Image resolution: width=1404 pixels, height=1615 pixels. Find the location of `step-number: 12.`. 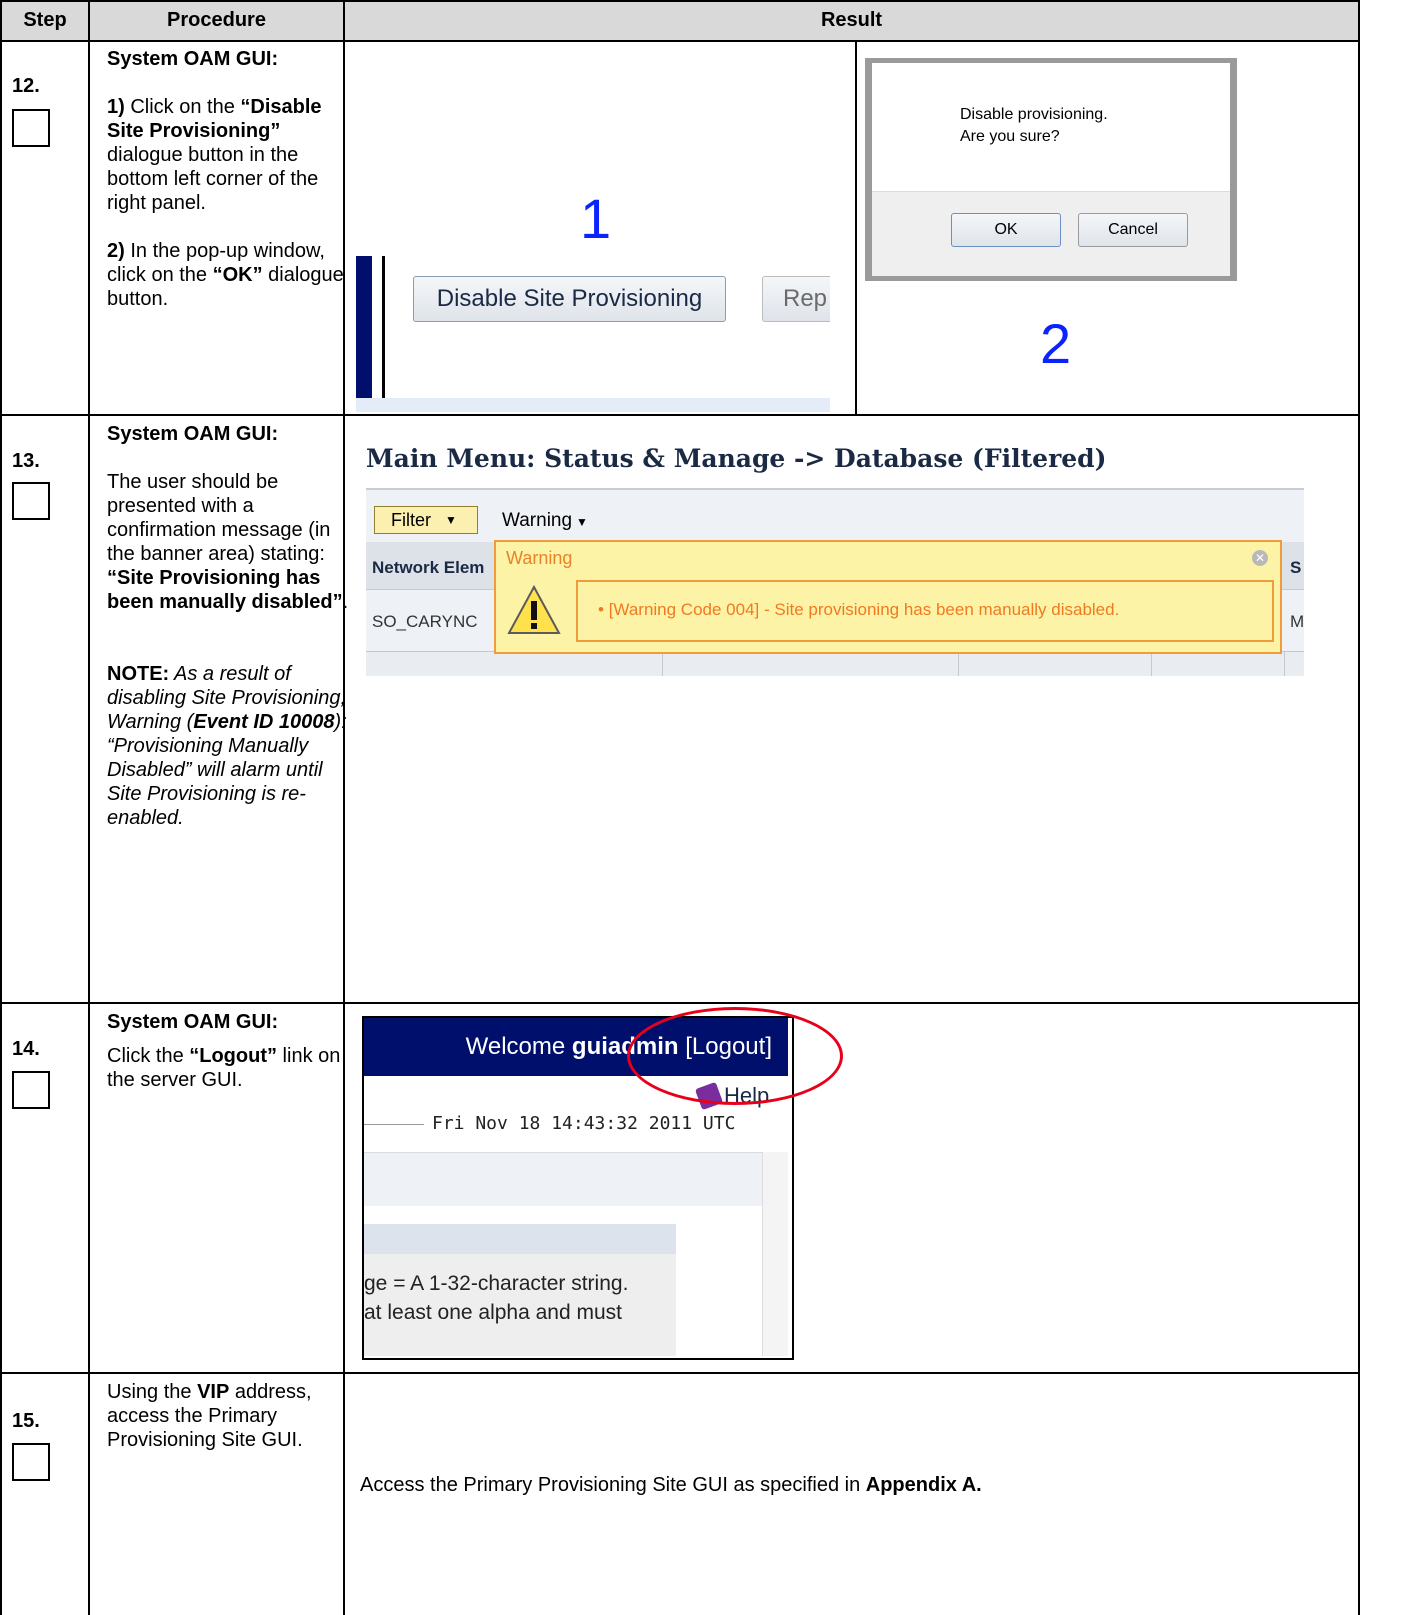

step-number: 12. is located at coordinates (26, 86).